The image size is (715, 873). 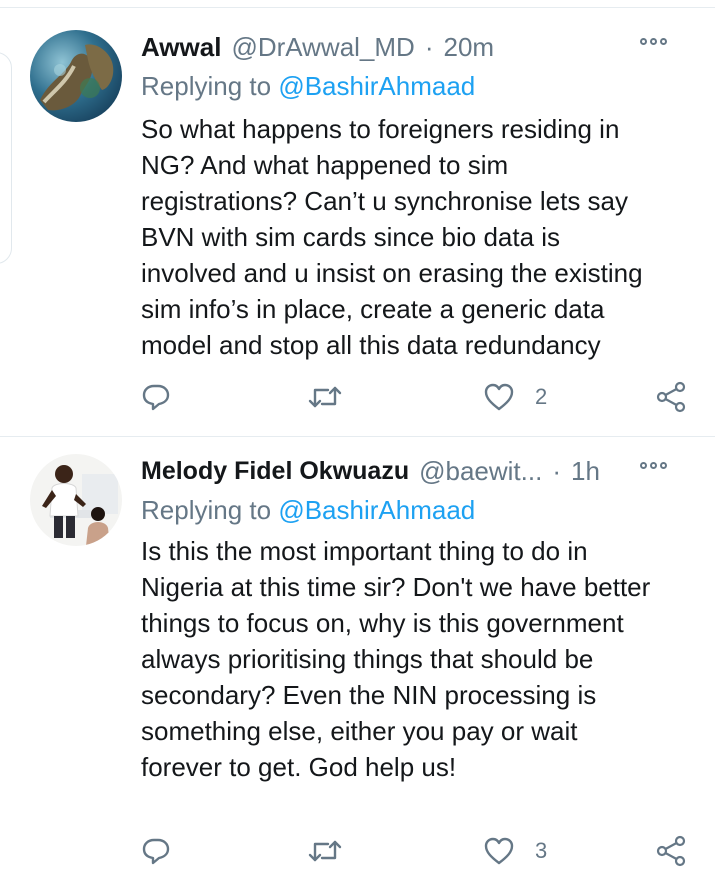 I want to click on tweet-header: Melody Fidel Okwuazu @baewit... · 1h, so click(x=418, y=471).